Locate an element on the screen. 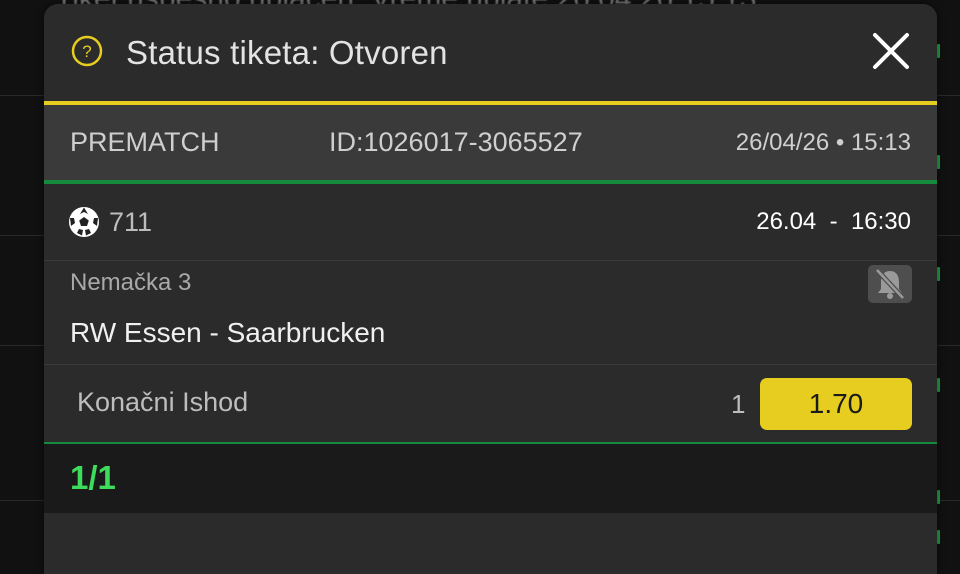 Image resolution: width=960 pixels, height=574 pixels. odds-badge: 1.70 is located at coordinates (836, 404).